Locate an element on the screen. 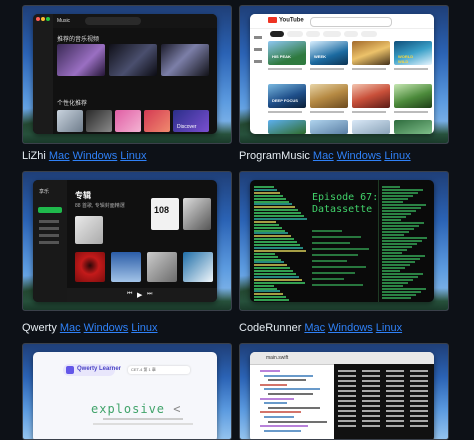 Image resolution: width=474 pixels, height=440 pixels. project-name: LiZhi is located at coordinates (34, 156).